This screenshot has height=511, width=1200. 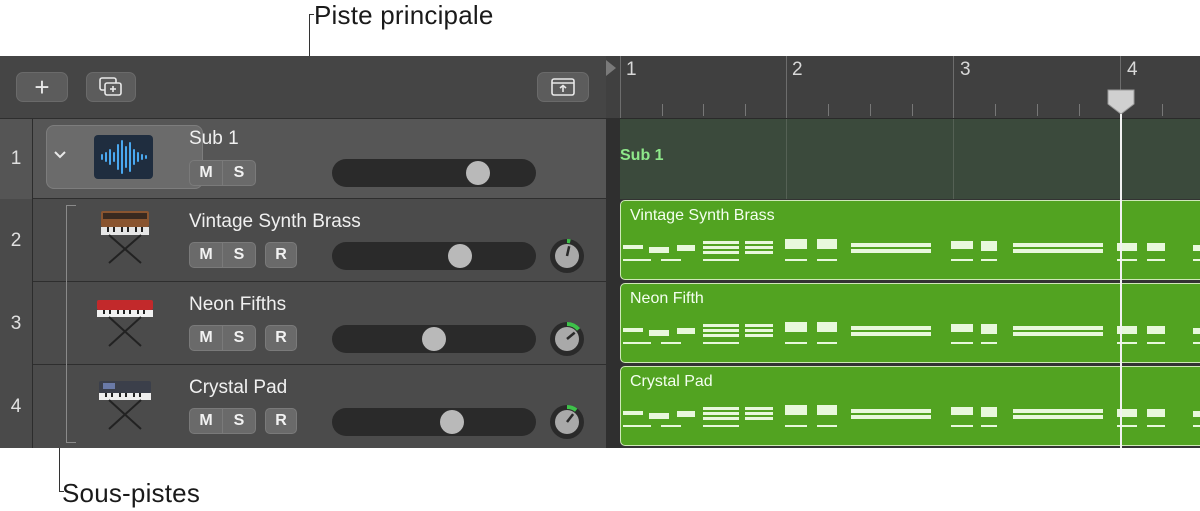 What do you see at coordinates (238, 304) in the screenshot?
I see `track-name: Neon Fifths` at bounding box center [238, 304].